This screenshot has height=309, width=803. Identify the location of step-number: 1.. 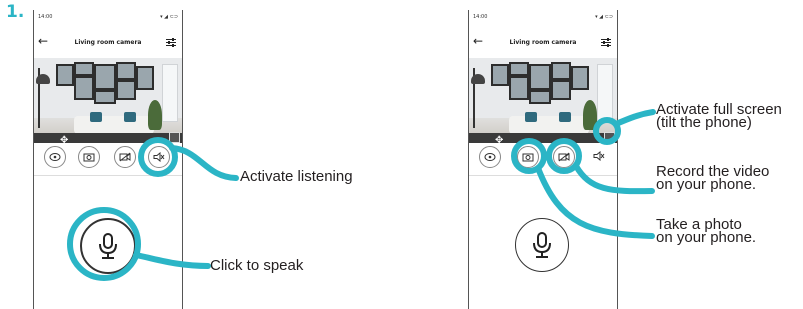
(15, 12).